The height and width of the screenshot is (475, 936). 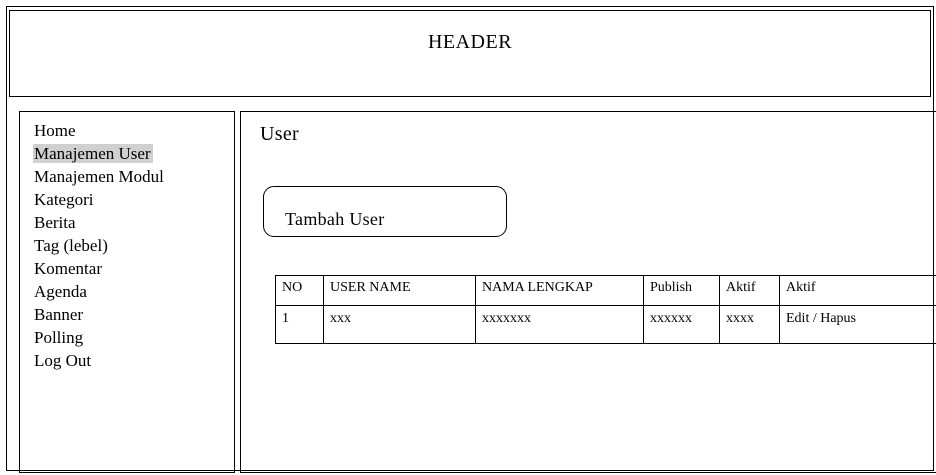 I want to click on sidebar-item-manajemen-modul: Manajemen Modul, so click(x=99, y=176).